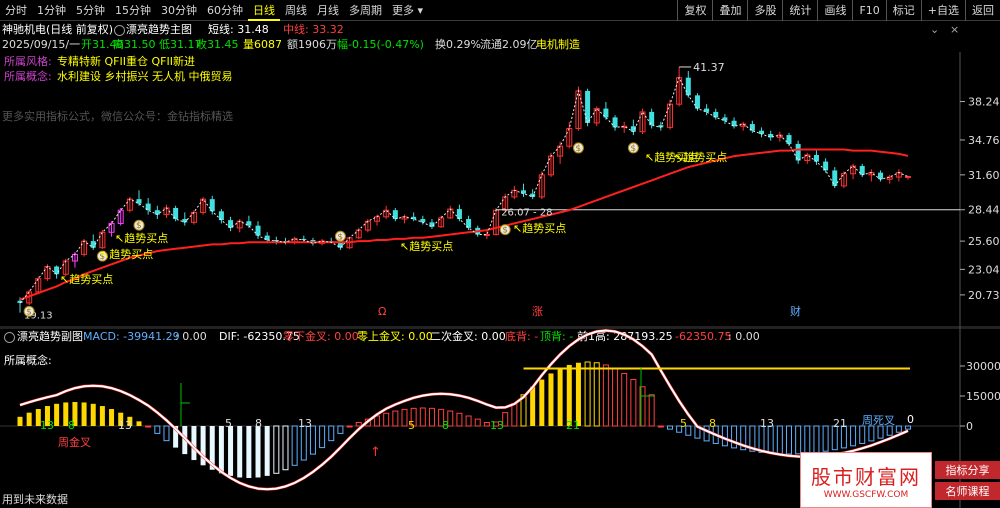  What do you see at coordinates (729, 10) in the screenshot?
I see `tool-button-1: 叠加` at bounding box center [729, 10].